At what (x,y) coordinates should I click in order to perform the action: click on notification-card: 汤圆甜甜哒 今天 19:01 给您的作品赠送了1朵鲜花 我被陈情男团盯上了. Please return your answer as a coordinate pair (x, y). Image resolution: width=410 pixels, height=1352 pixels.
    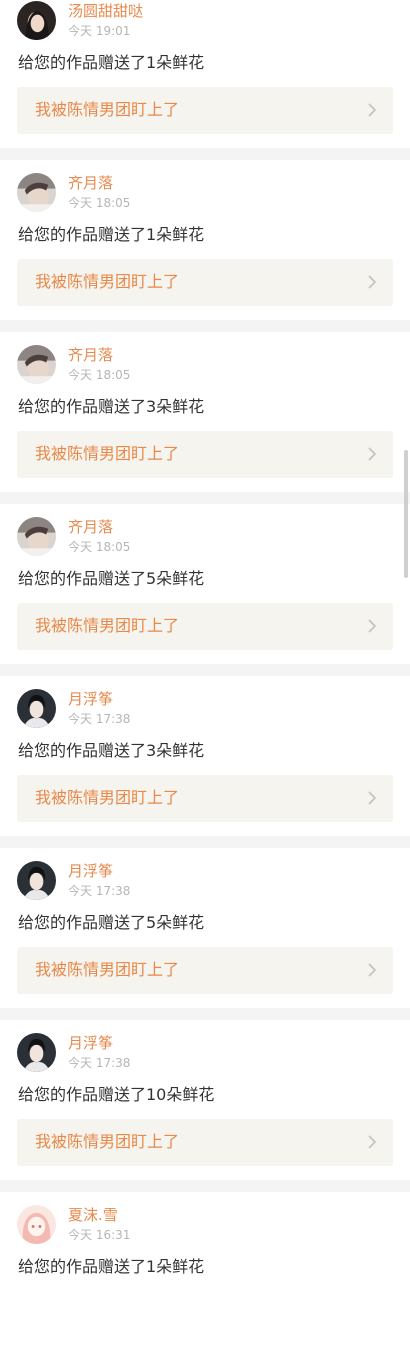
    Looking at the image, I should click on (205, 74).